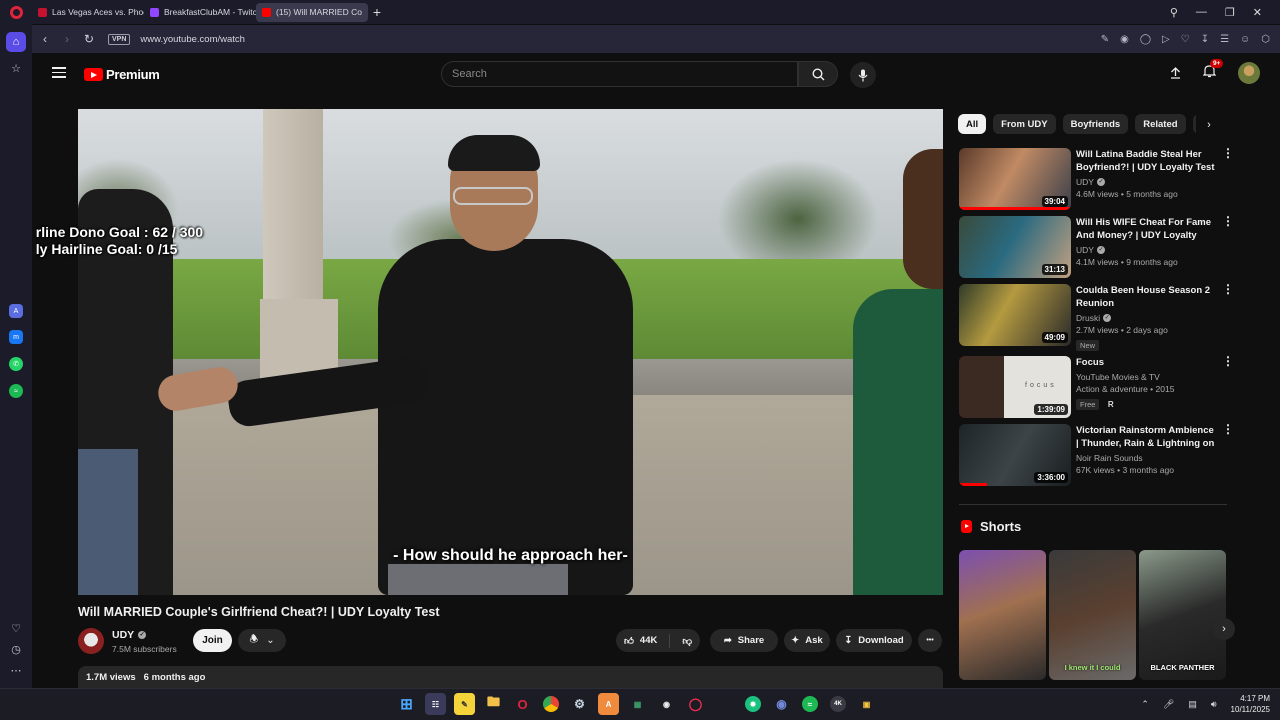  What do you see at coordinates (91, 641) in the screenshot?
I see `channel-avatar` at bounding box center [91, 641].